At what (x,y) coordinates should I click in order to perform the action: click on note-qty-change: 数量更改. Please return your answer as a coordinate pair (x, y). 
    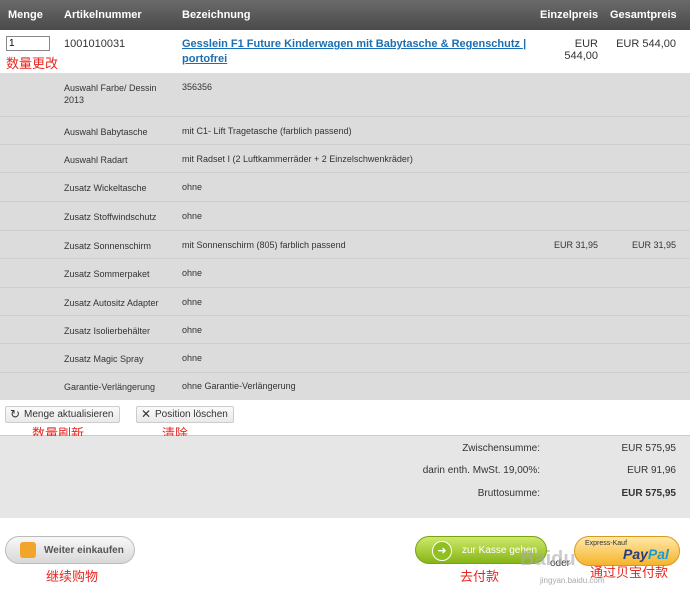
    Looking at the image, I should click on (32, 64).